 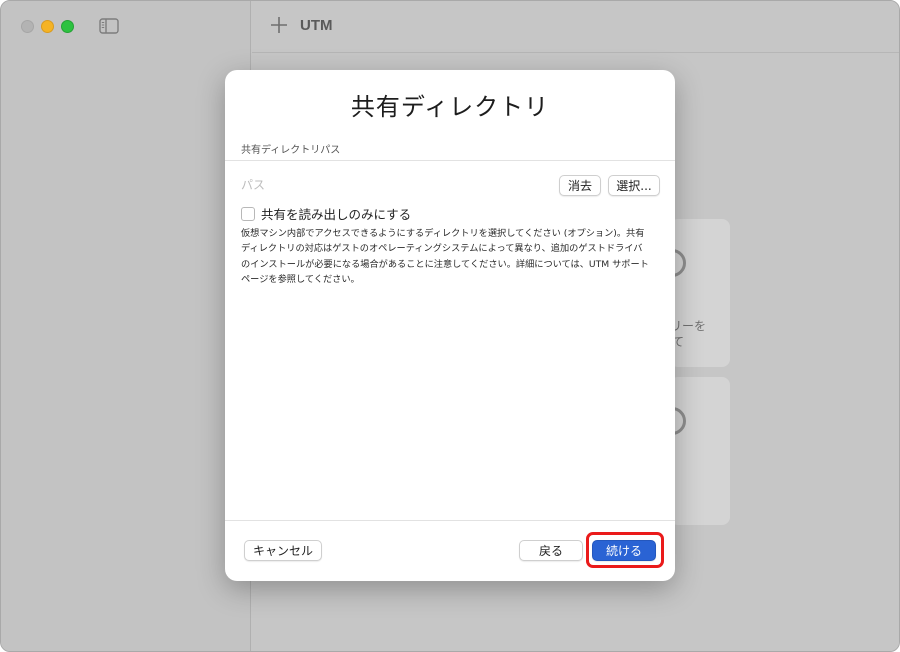 What do you see at coordinates (283, 550) in the screenshot?
I see `cancel-button: キャンセル` at bounding box center [283, 550].